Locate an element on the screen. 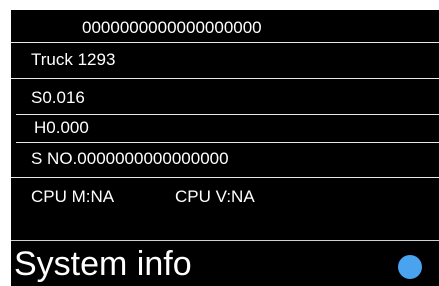 The height and width of the screenshot is (286, 439). header-serial: 0000000000000000000 is located at coordinates (172, 27).